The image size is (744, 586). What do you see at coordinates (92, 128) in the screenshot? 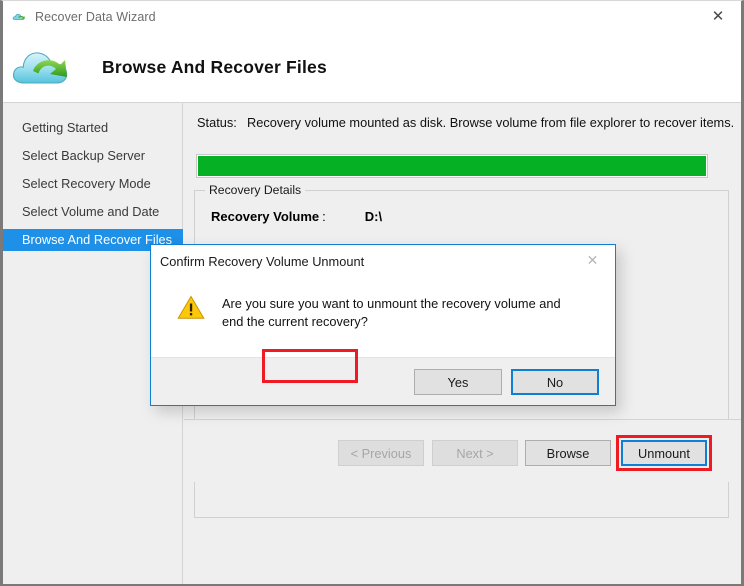
I see `sidebar-item-getting-started: Getting Started` at bounding box center [92, 128].